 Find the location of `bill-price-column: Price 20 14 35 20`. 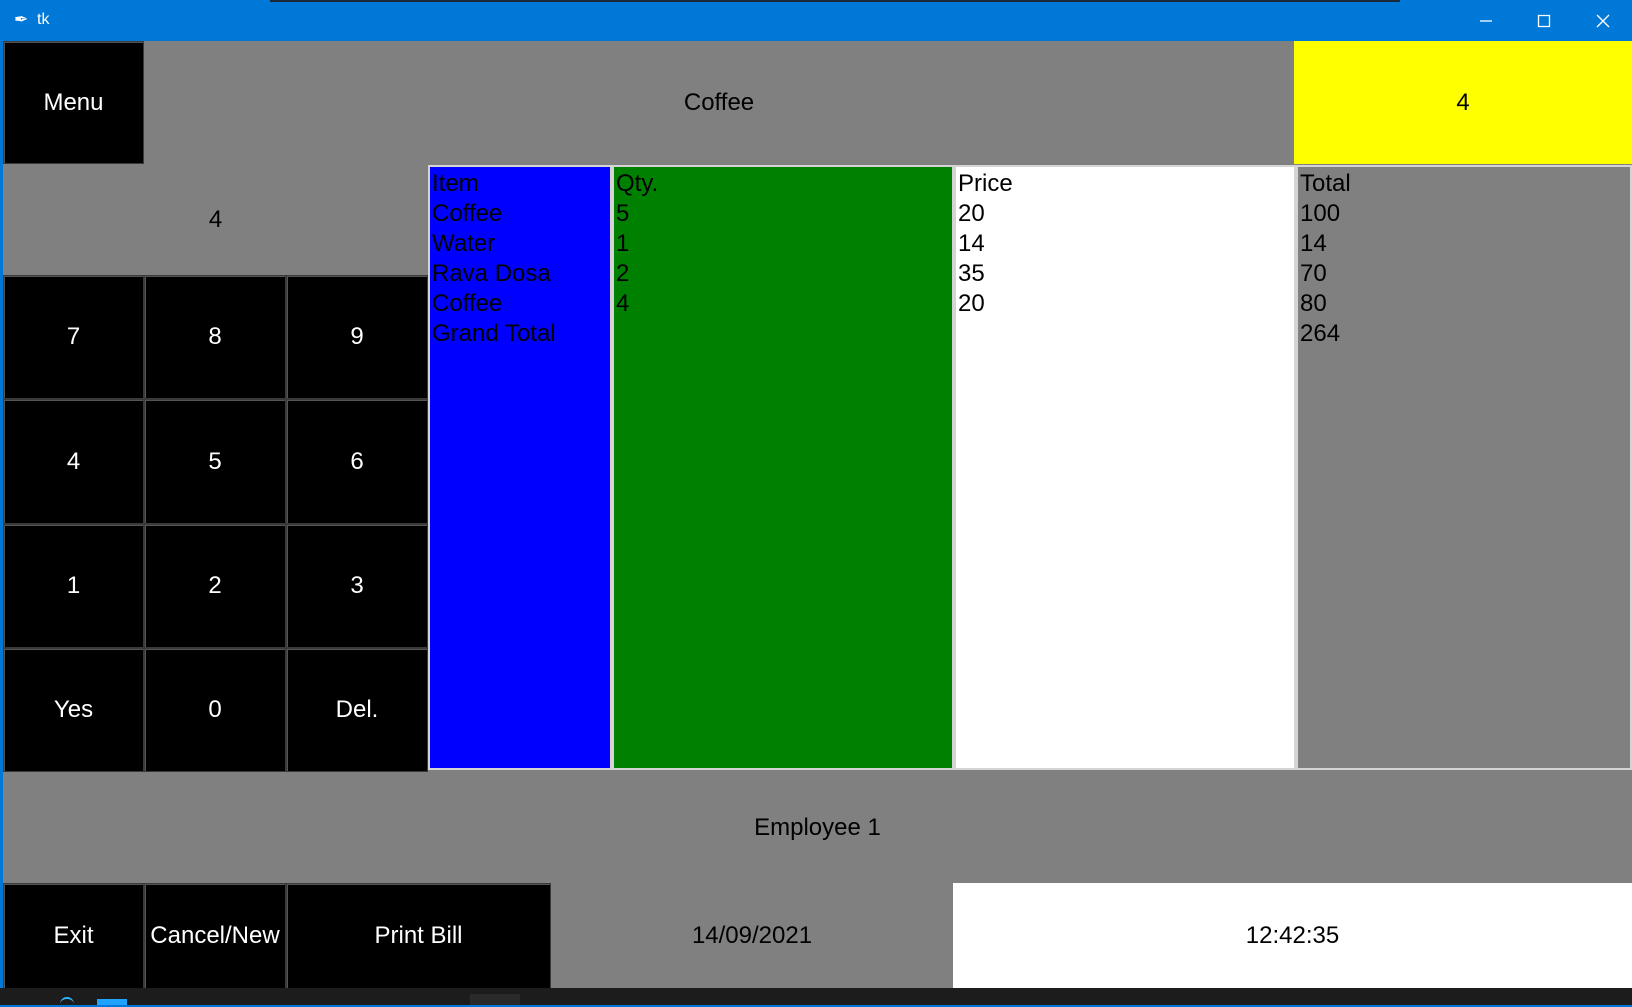

bill-price-column: Price 20 14 35 20 is located at coordinates (1125, 467).